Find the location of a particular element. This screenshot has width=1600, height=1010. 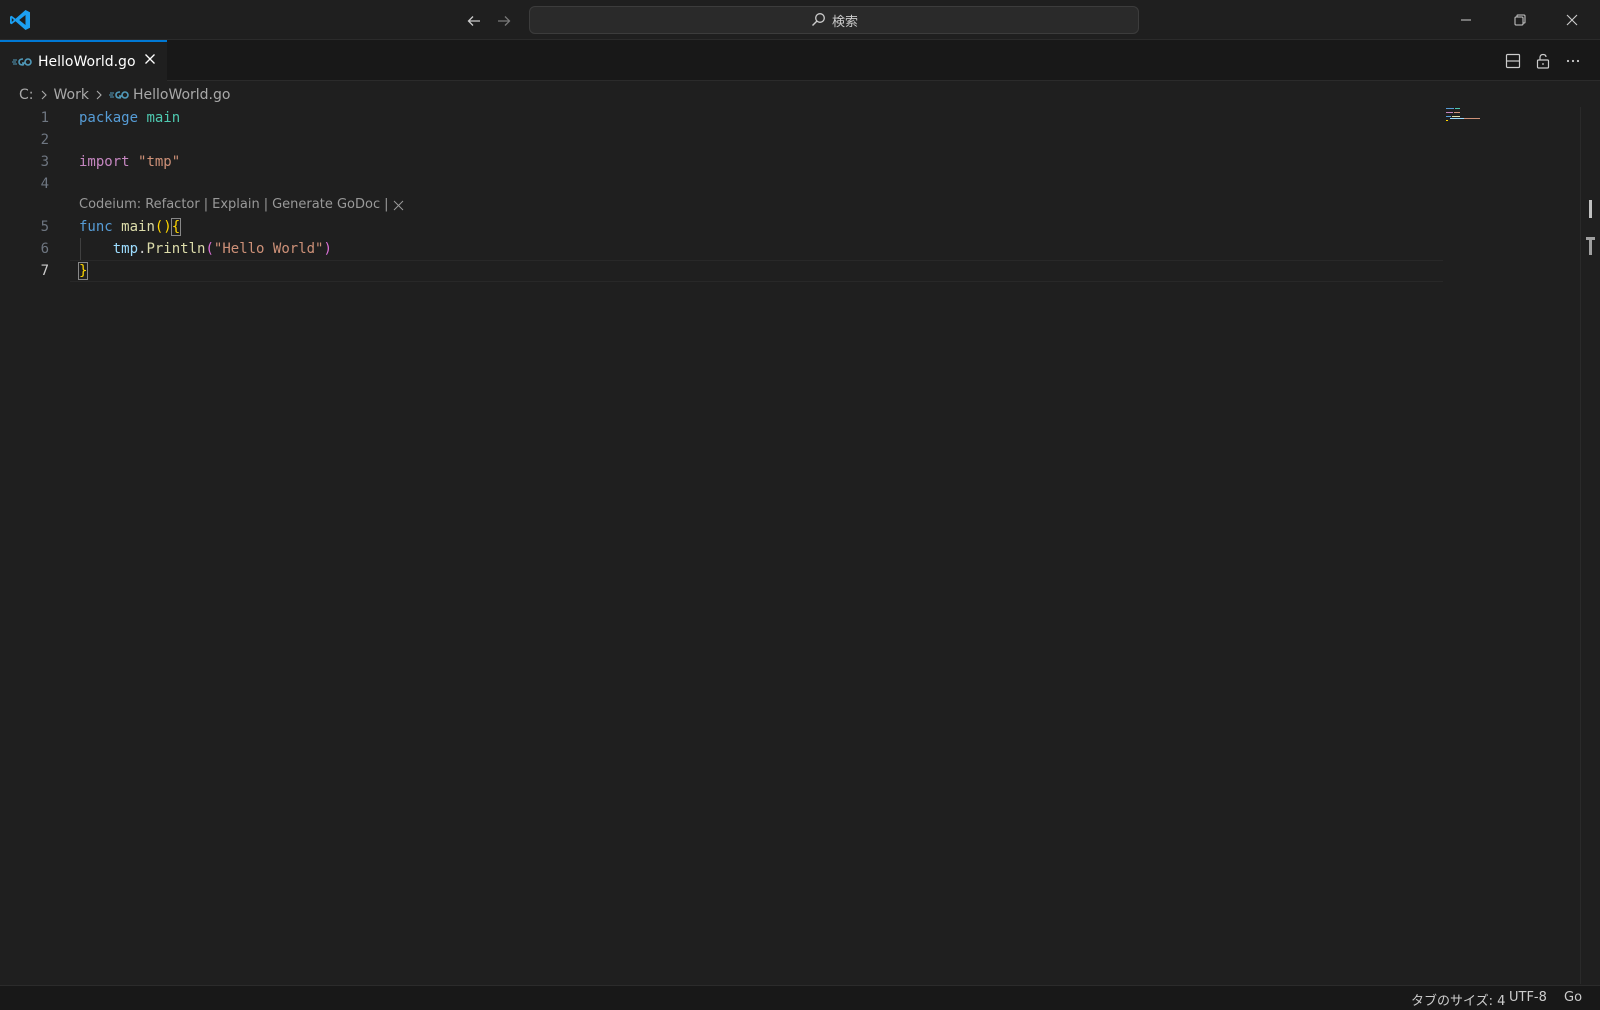

restore-button is located at coordinates (1520, 20).